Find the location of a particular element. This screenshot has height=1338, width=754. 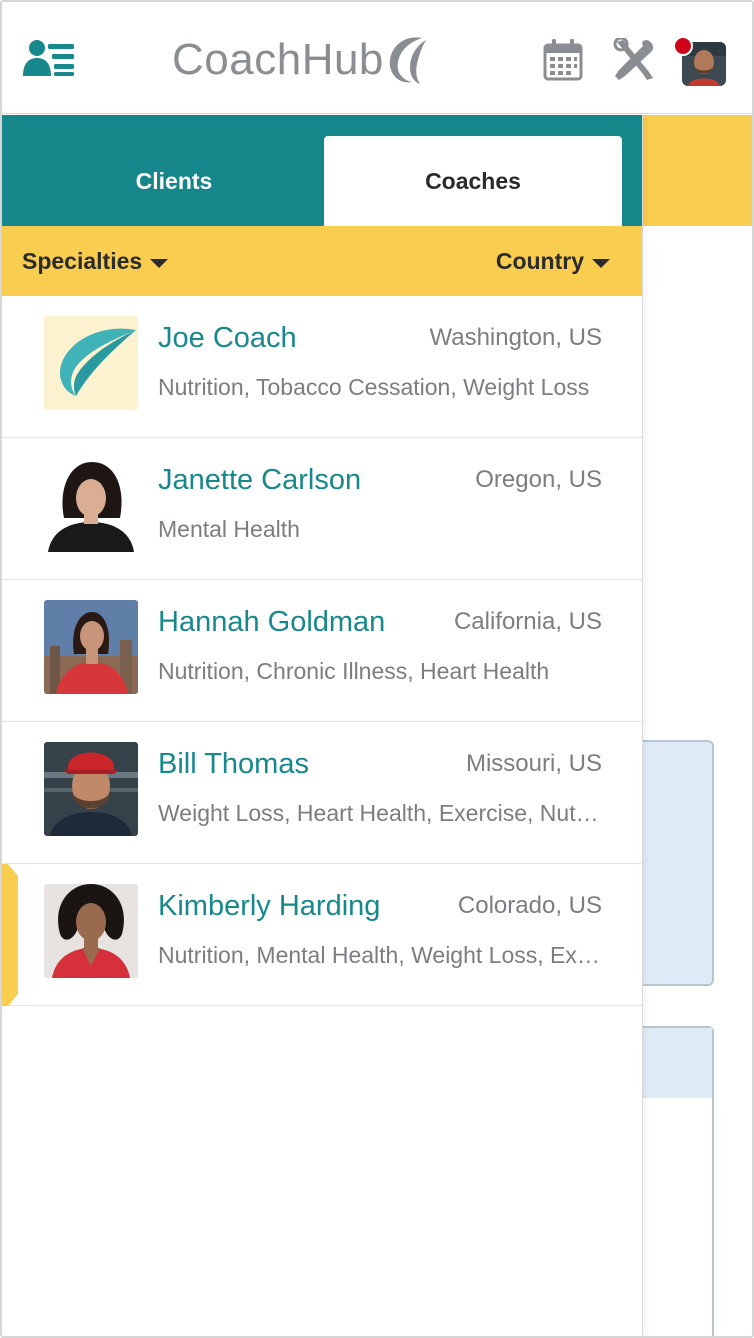

tools-icon is located at coordinates (634, 59).